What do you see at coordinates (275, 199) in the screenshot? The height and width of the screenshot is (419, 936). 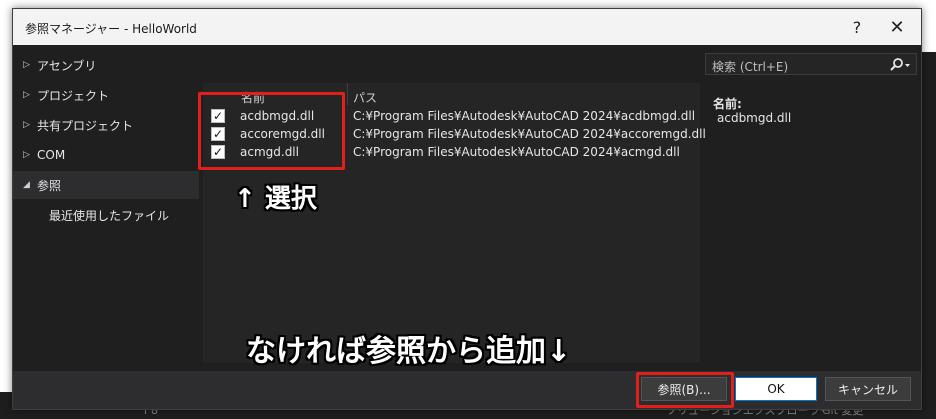 I see `annotation-select-text: ↑ 選択` at bounding box center [275, 199].